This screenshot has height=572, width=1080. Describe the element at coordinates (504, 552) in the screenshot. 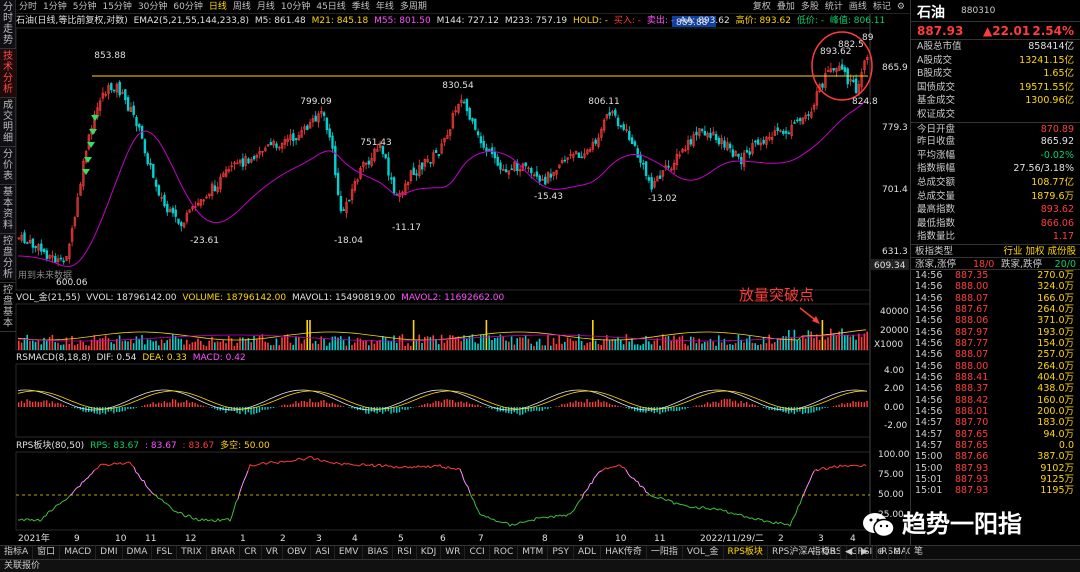

I see `indicator-tab-18: ROC` at that location.